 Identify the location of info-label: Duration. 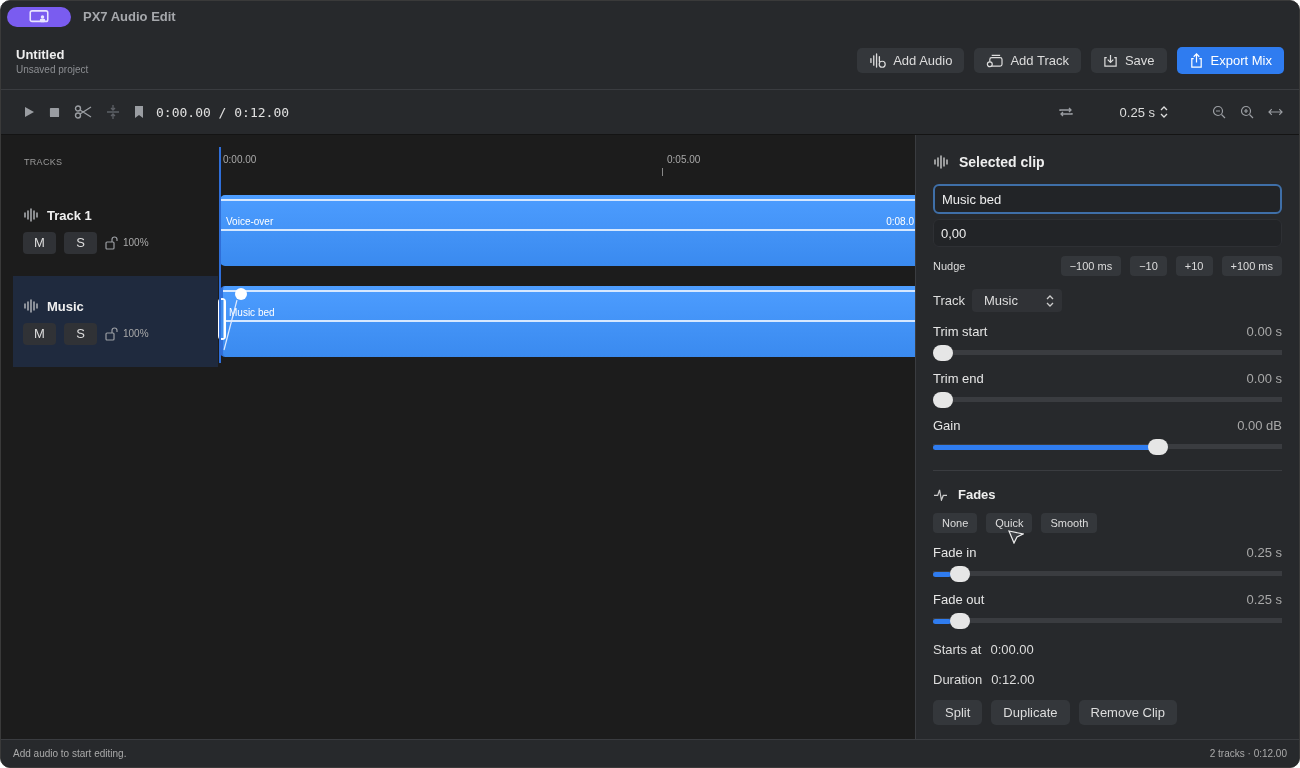
(958, 679).